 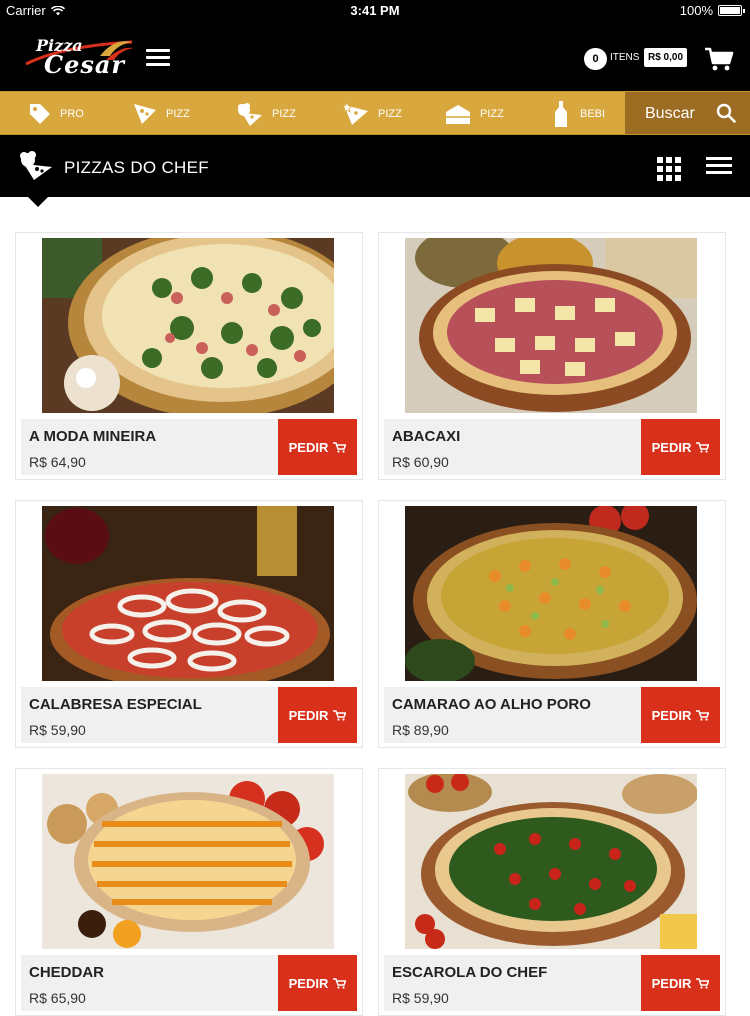 I want to click on product-info: CALABRESA ESPECIAL R$ 59,90, so click(x=150, y=715).